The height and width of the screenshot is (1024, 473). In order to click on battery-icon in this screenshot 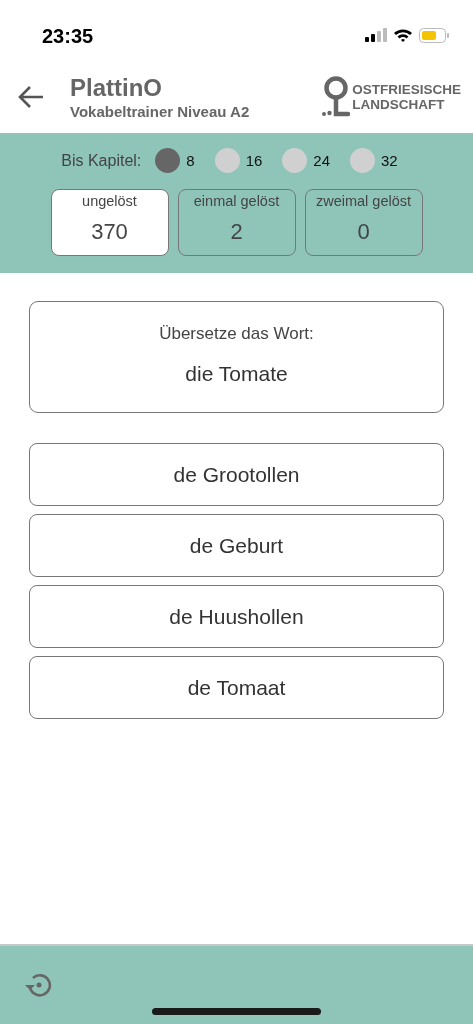, I will do `click(434, 35)`.